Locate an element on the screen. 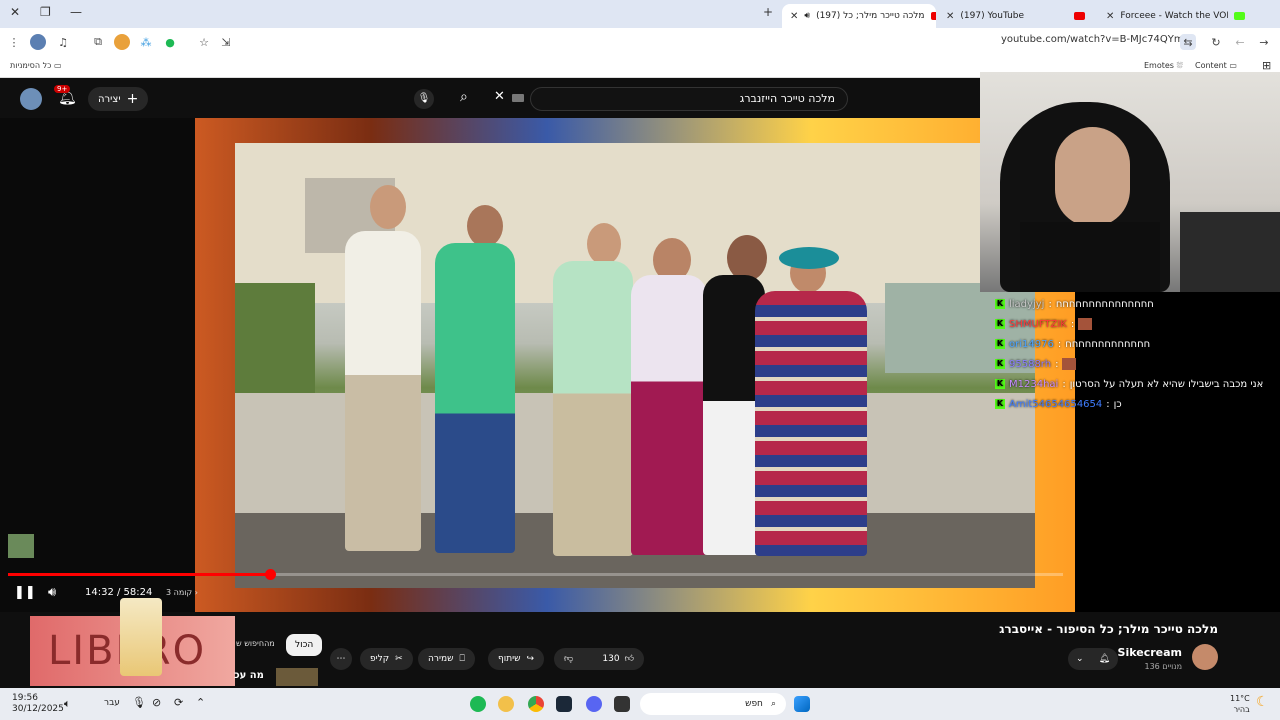  extensions-icon: ⧉ is located at coordinates (98, 42).